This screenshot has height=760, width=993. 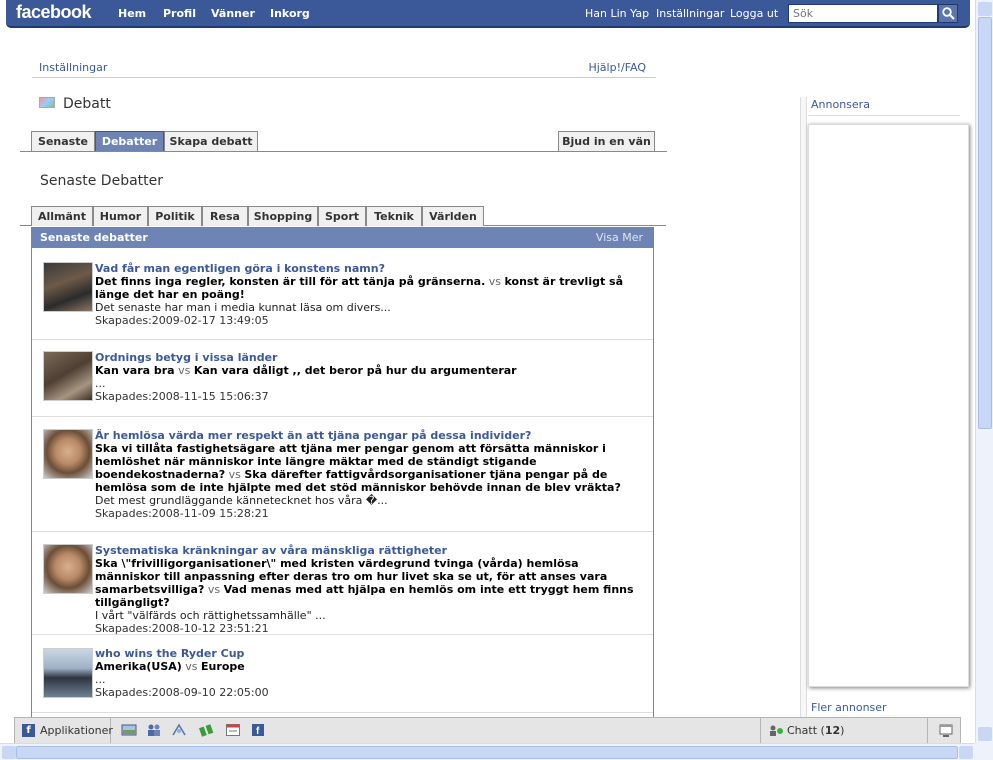 I want to click on applications-label: Applikationer, so click(x=76, y=730).